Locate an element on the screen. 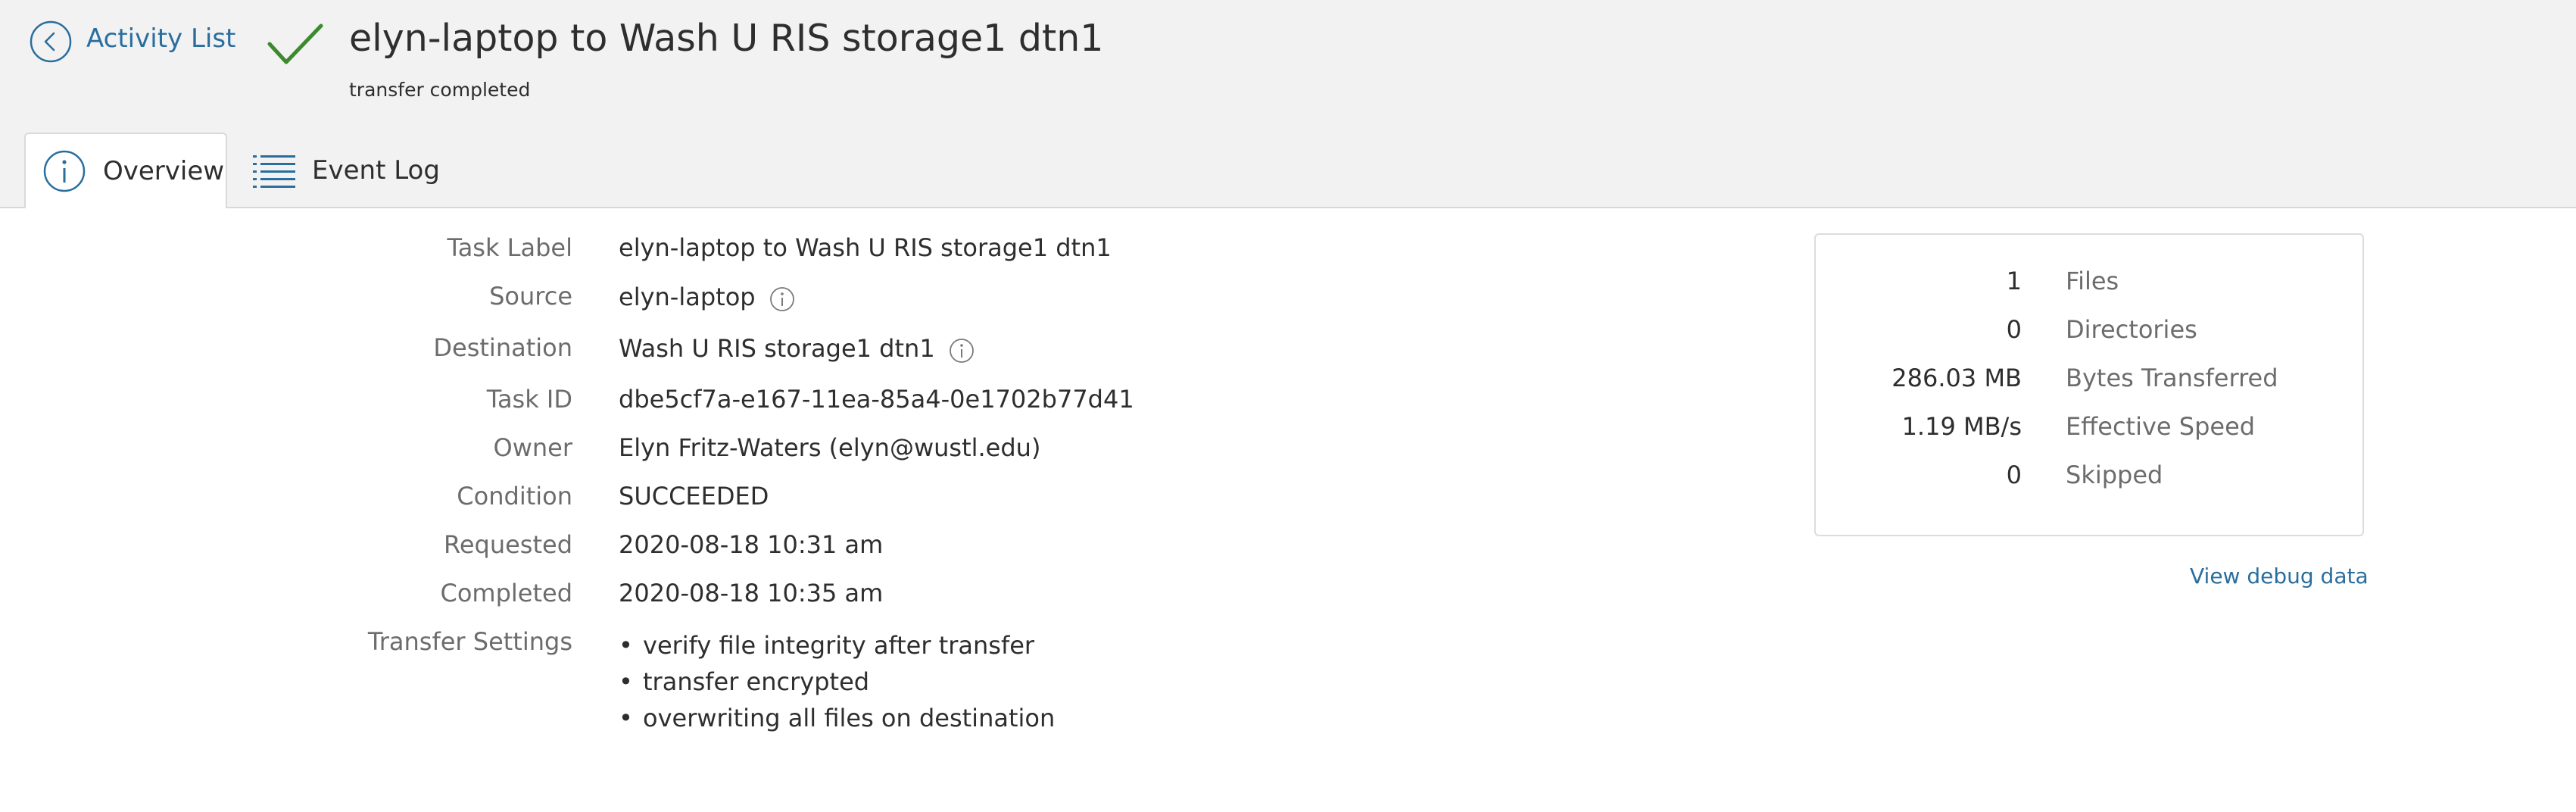 The width and height of the screenshot is (2576, 812). checkmark-icon is located at coordinates (295, 43).